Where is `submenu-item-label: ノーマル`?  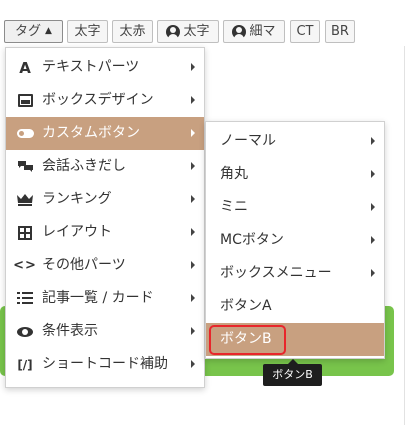
submenu-item-label: ノーマル is located at coordinates (248, 141).